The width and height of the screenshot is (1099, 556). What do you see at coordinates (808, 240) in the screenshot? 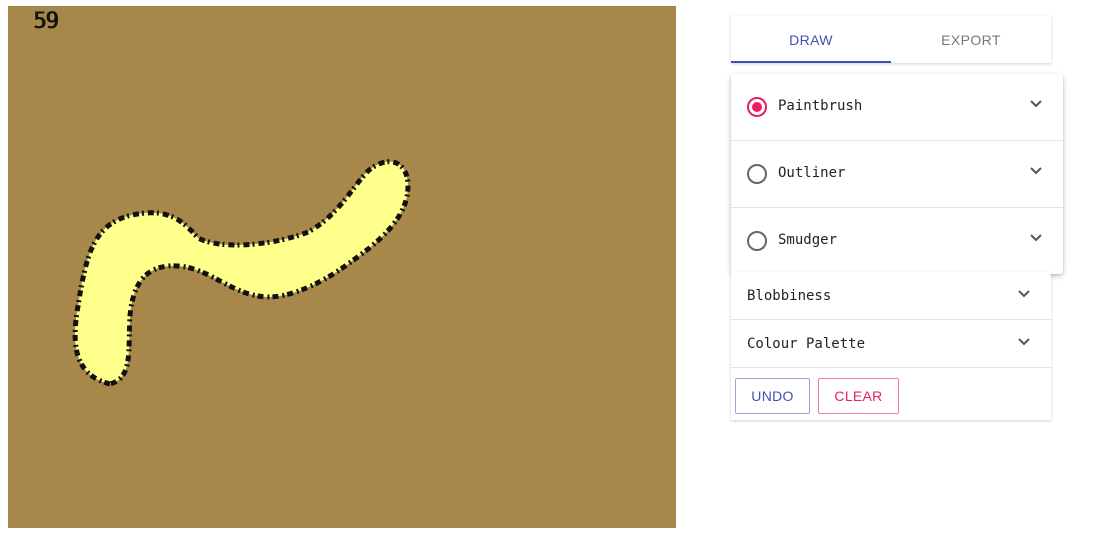
I see `brush-label: Smudger` at bounding box center [808, 240].